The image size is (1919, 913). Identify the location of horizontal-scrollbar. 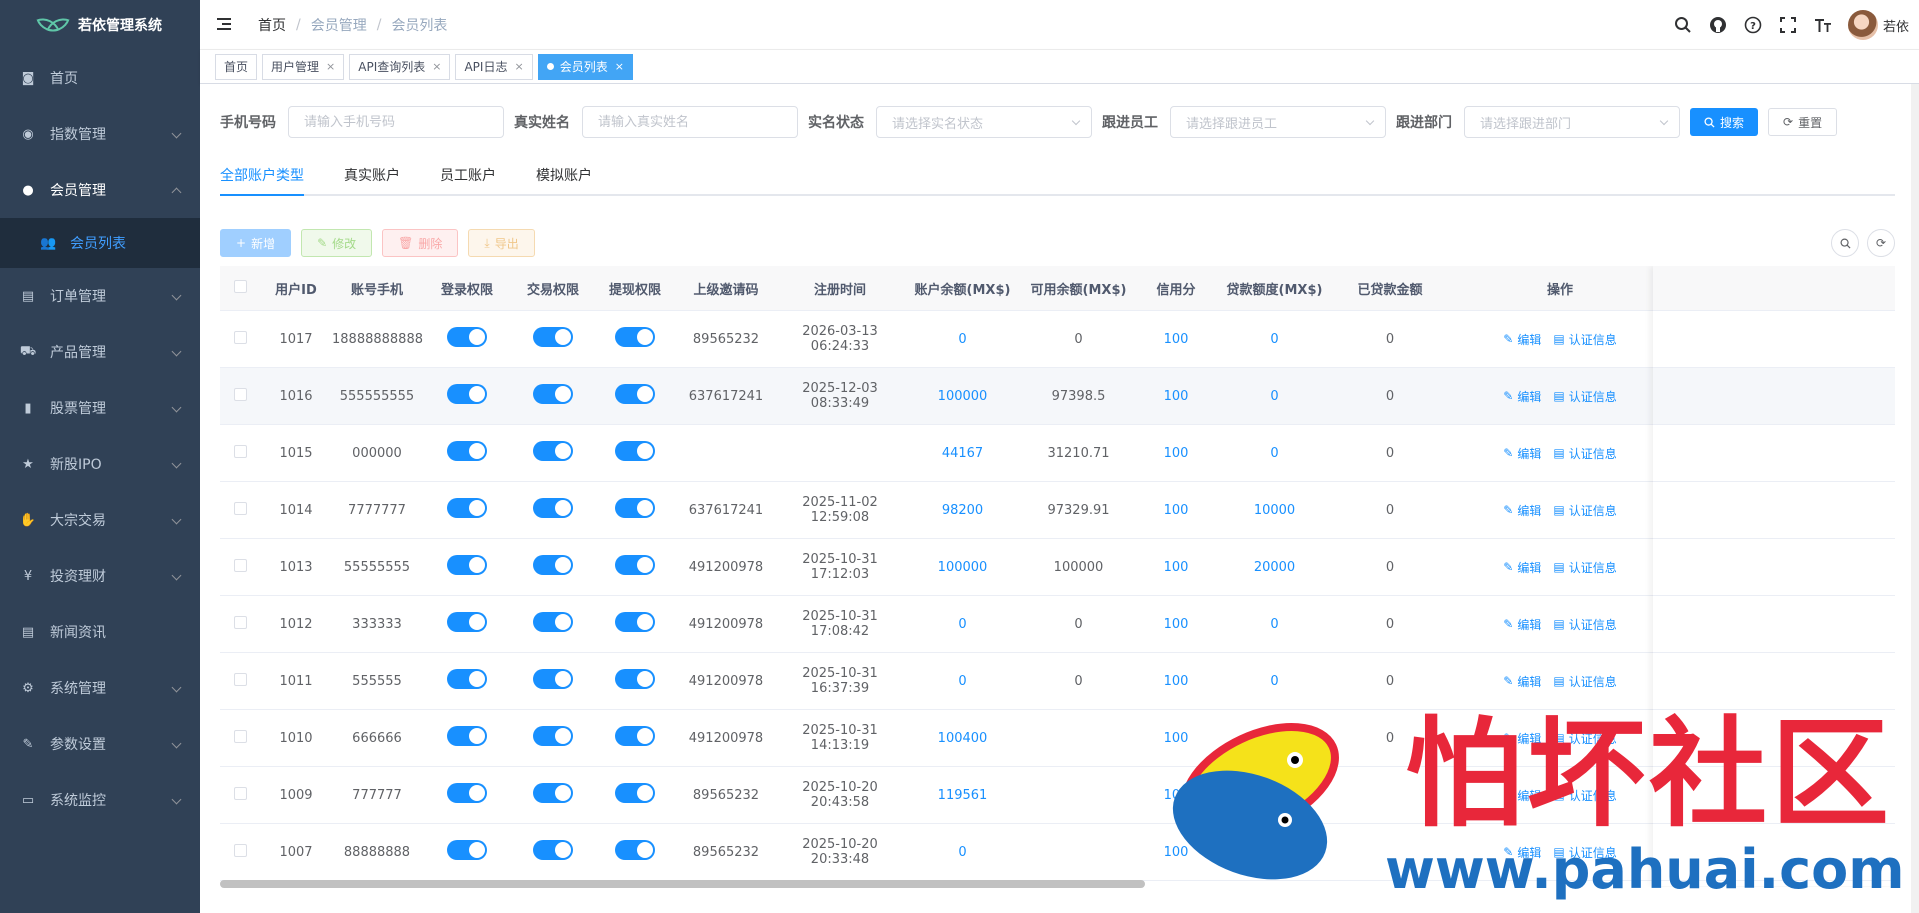
(1057, 884).